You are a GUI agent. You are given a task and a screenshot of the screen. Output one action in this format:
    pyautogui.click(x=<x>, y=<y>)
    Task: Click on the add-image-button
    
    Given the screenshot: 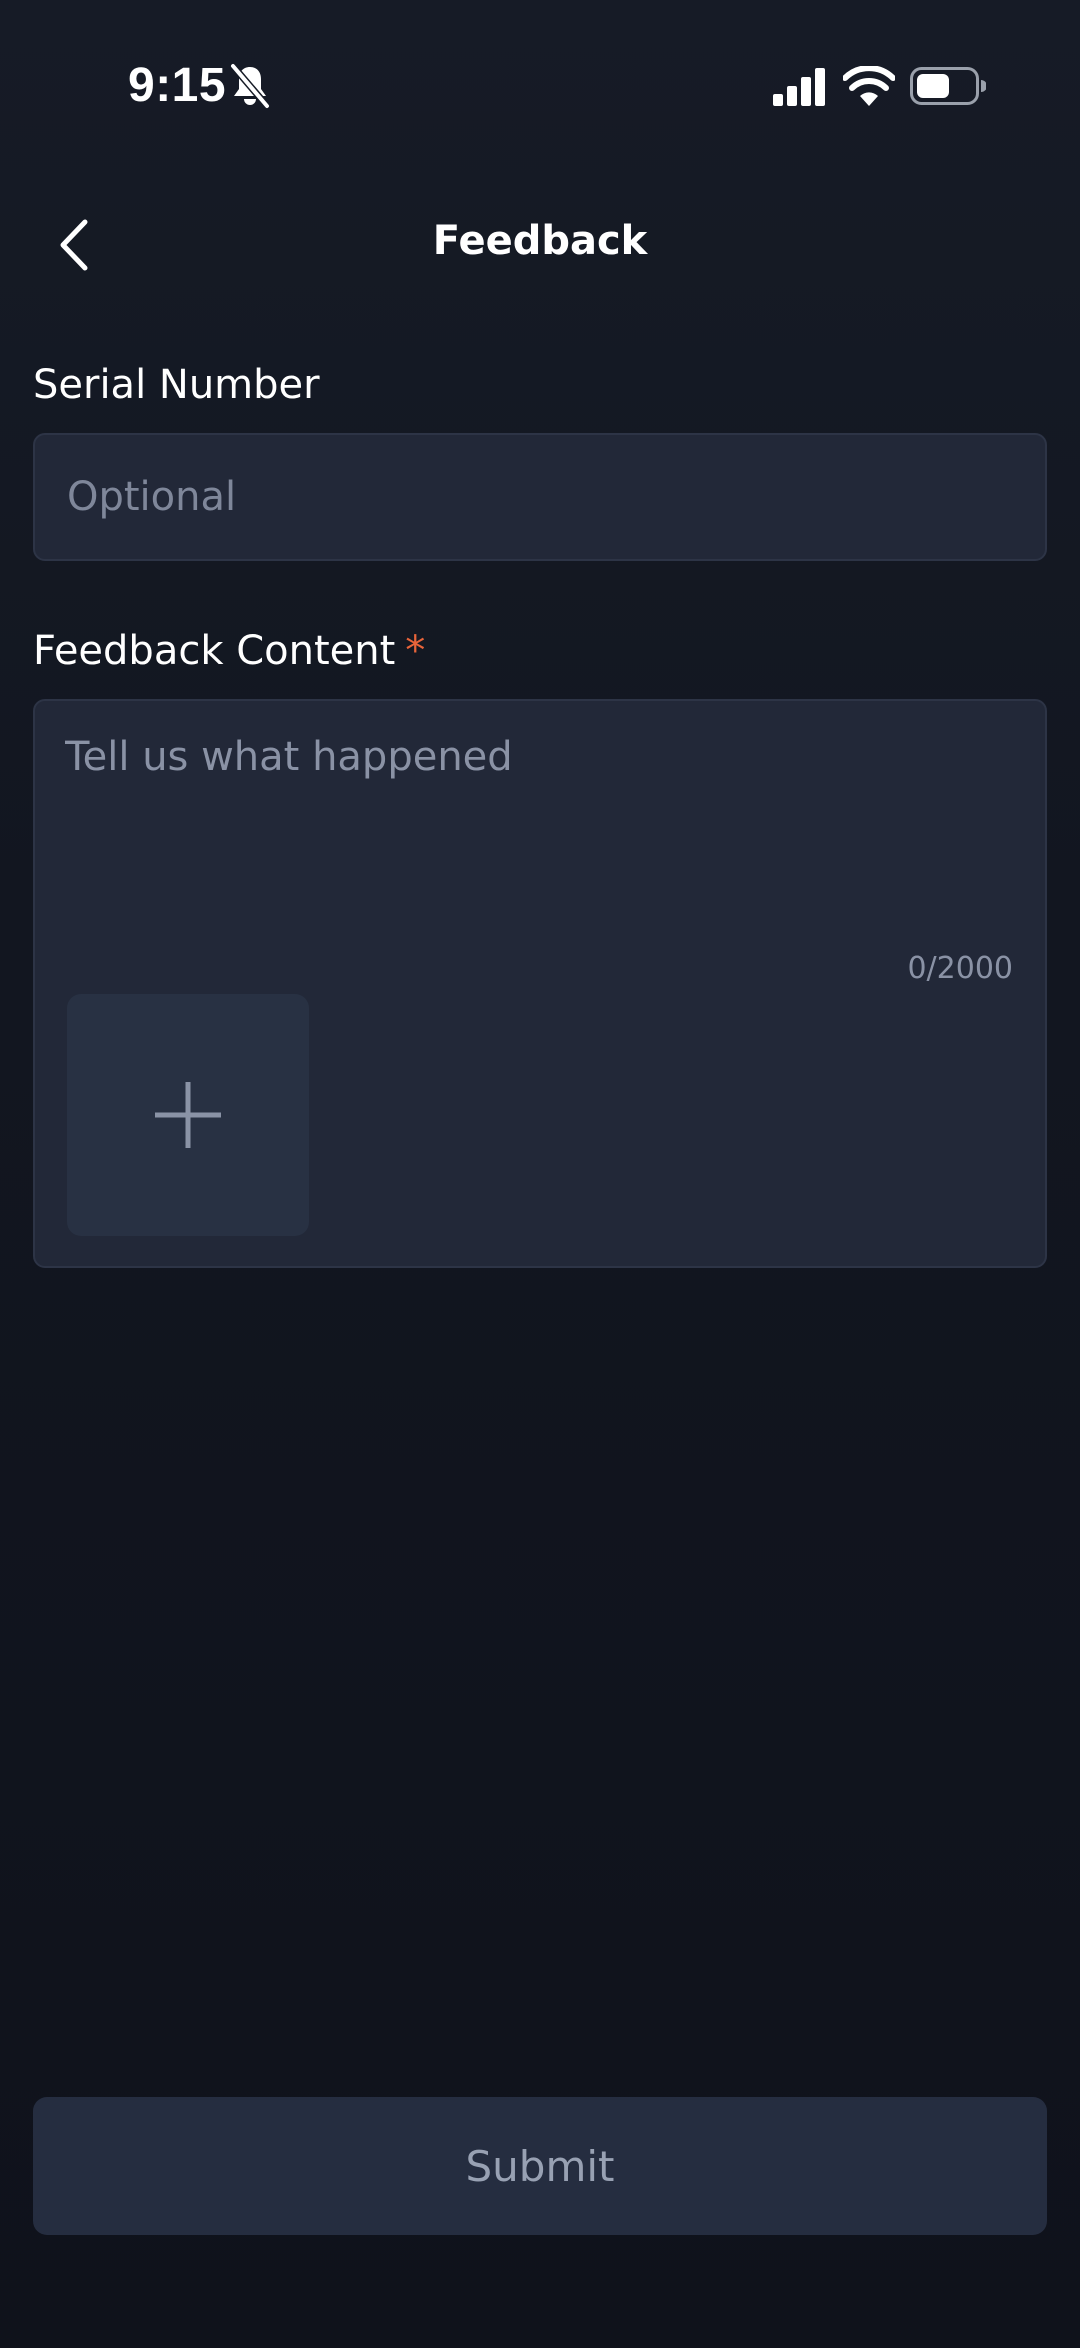 What is the action you would take?
    pyautogui.click(x=188, y=1115)
    